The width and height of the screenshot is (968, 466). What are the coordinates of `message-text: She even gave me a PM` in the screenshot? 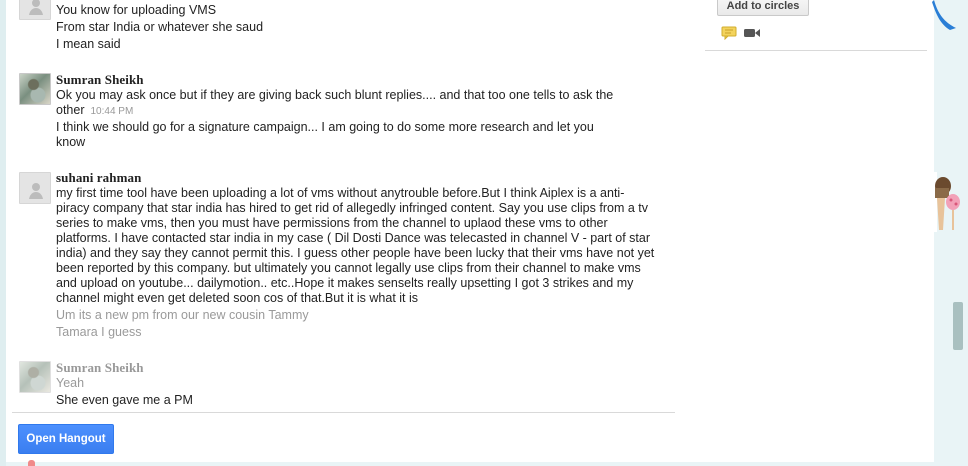 It's located at (124, 400).